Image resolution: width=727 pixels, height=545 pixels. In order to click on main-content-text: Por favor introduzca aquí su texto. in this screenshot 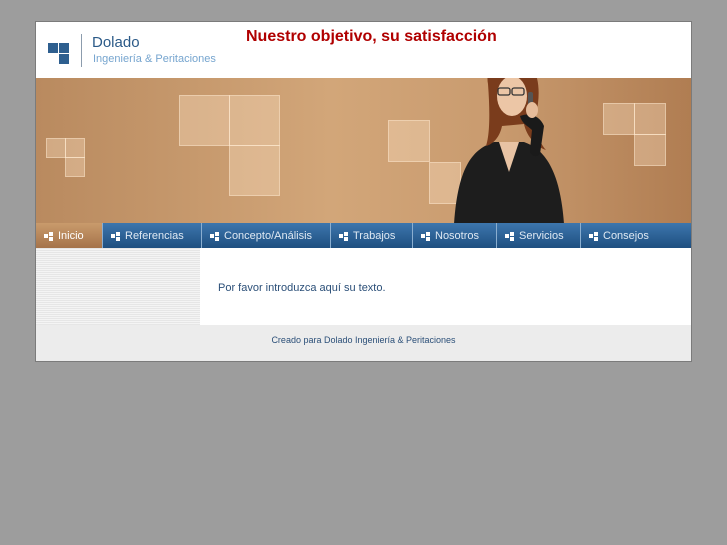, I will do `click(302, 288)`.